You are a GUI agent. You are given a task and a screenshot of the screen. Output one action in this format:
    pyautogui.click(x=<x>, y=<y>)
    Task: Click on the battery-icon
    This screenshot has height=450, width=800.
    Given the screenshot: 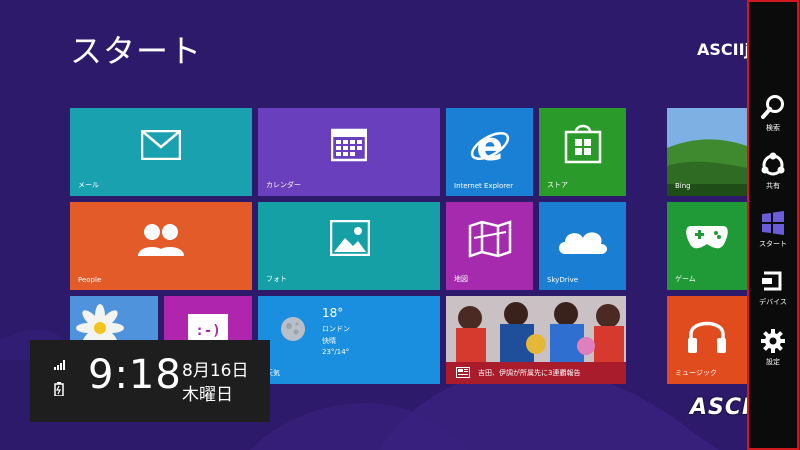 What is the action you would take?
    pyautogui.click(x=59, y=389)
    